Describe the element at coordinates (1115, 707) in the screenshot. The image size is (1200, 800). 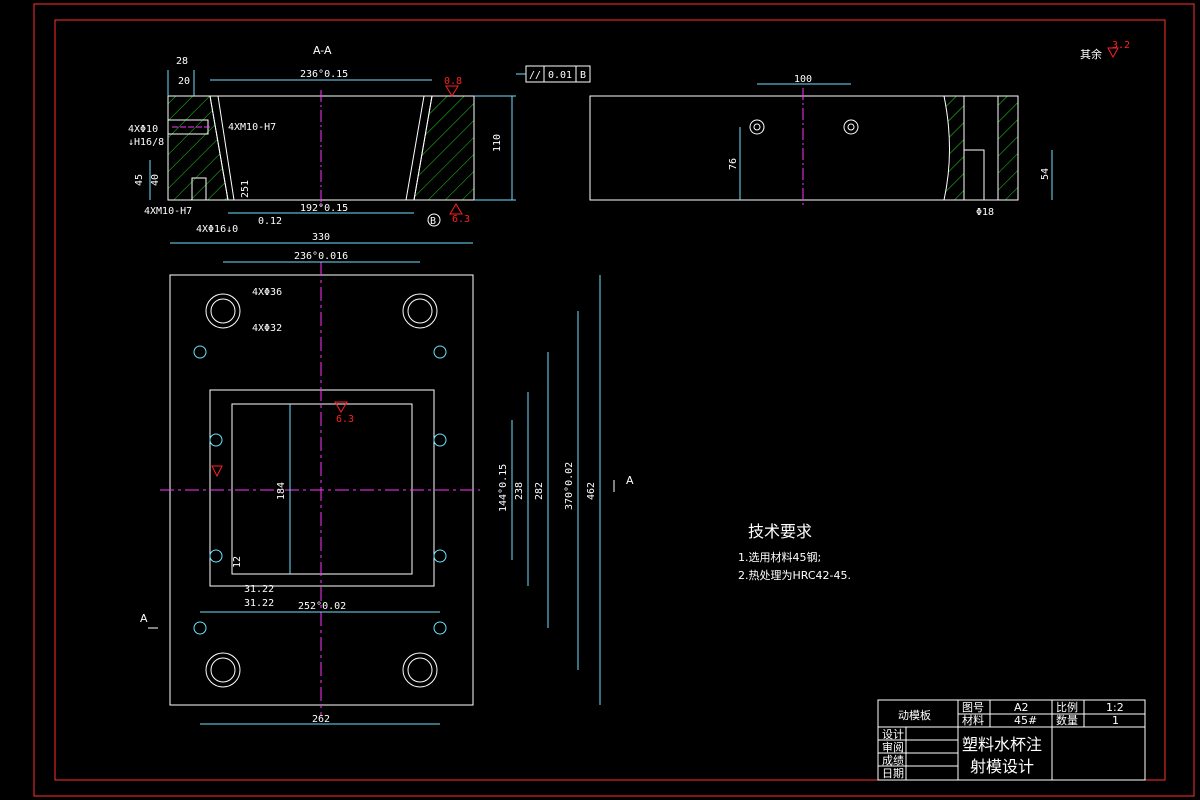
I see `scale-value: 1:2` at that location.